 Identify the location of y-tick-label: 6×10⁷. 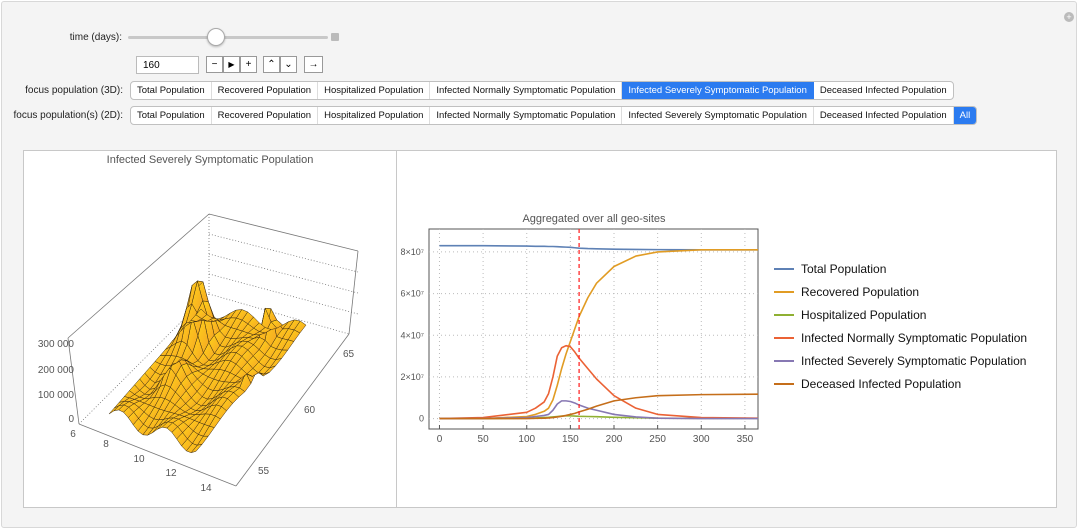
(412, 294).